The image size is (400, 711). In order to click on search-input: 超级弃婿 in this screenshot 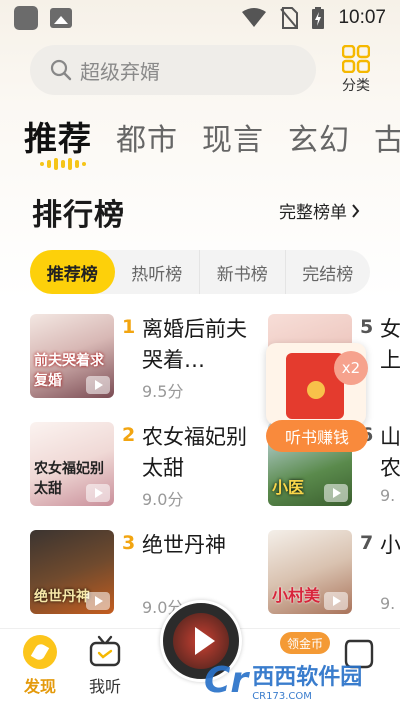, I will do `click(173, 70)`.